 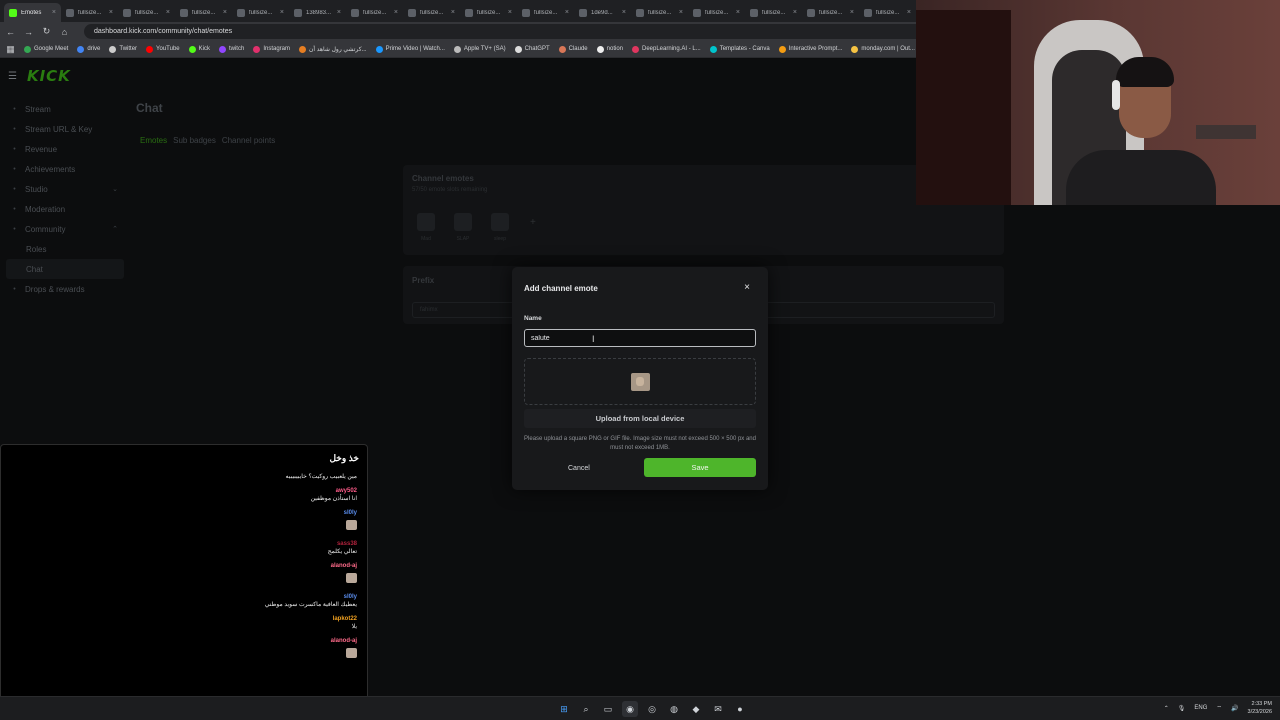 I want to click on tab-channel-points: Channel points, so click(x=248, y=140).